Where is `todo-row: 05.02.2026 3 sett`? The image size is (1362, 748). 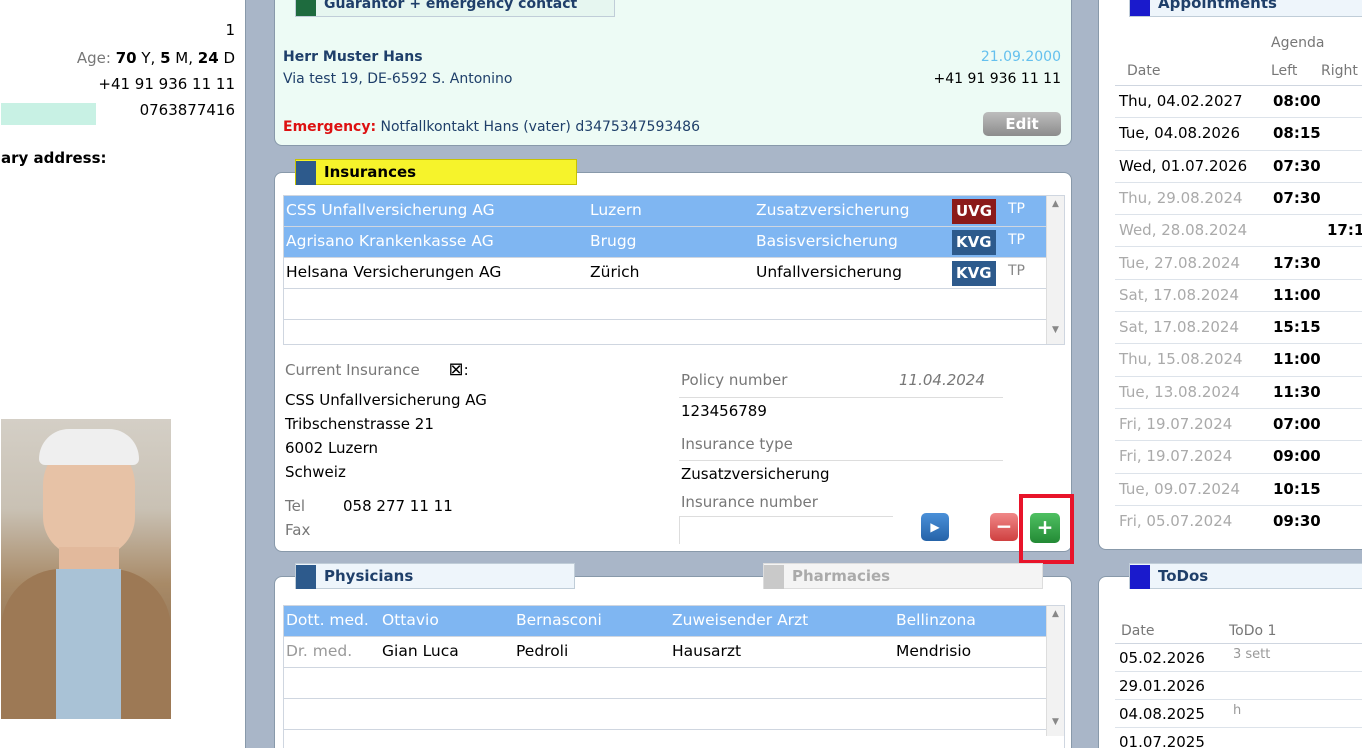 todo-row: 05.02.2026 3 sett is located at coordinates (1238, 658).